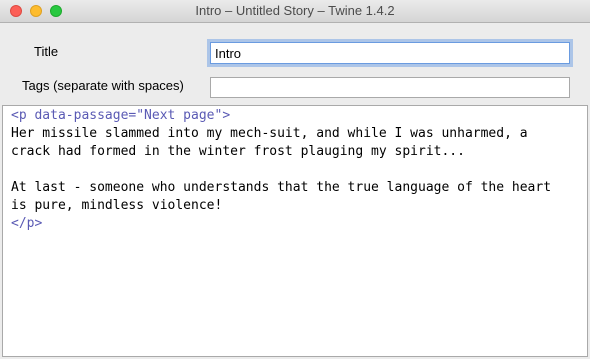 The height and width of the screenshot is (359, 590). I want to click on window-title: Intro – Untitled Story – Twine 1.4.2, so click(295, 10).